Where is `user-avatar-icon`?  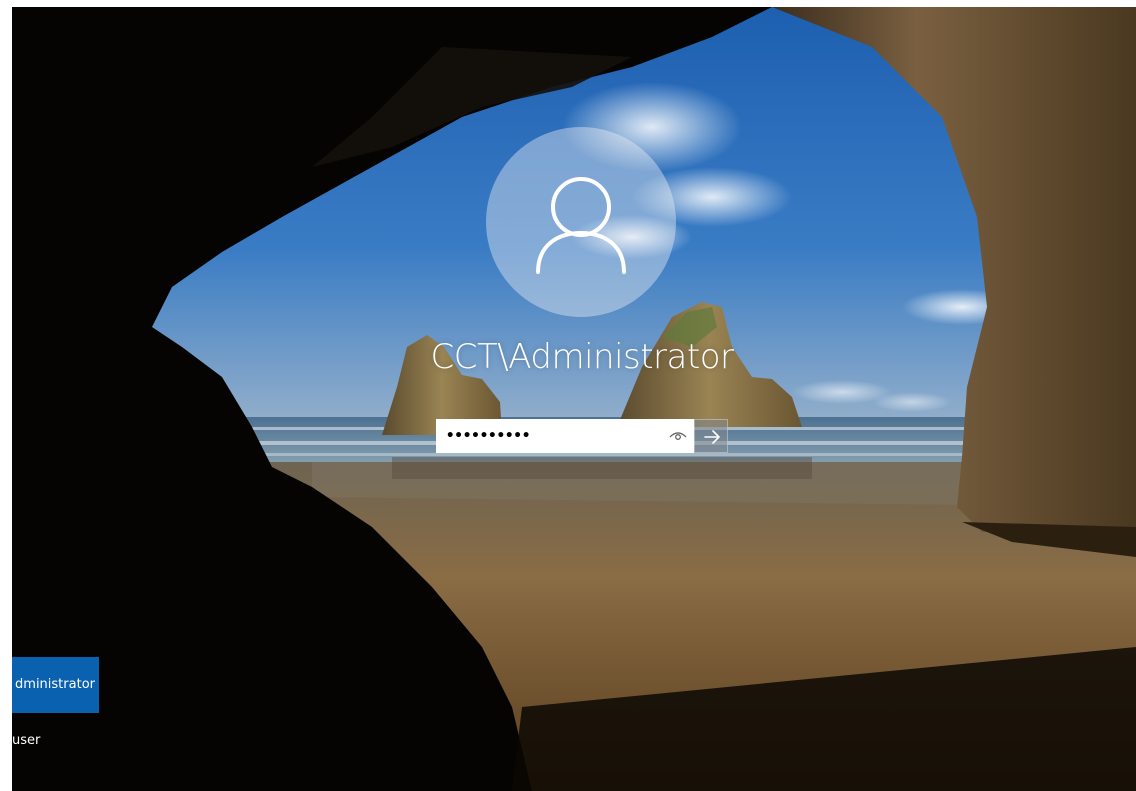 user-avatar-icon is located at coordinates (581, 225).